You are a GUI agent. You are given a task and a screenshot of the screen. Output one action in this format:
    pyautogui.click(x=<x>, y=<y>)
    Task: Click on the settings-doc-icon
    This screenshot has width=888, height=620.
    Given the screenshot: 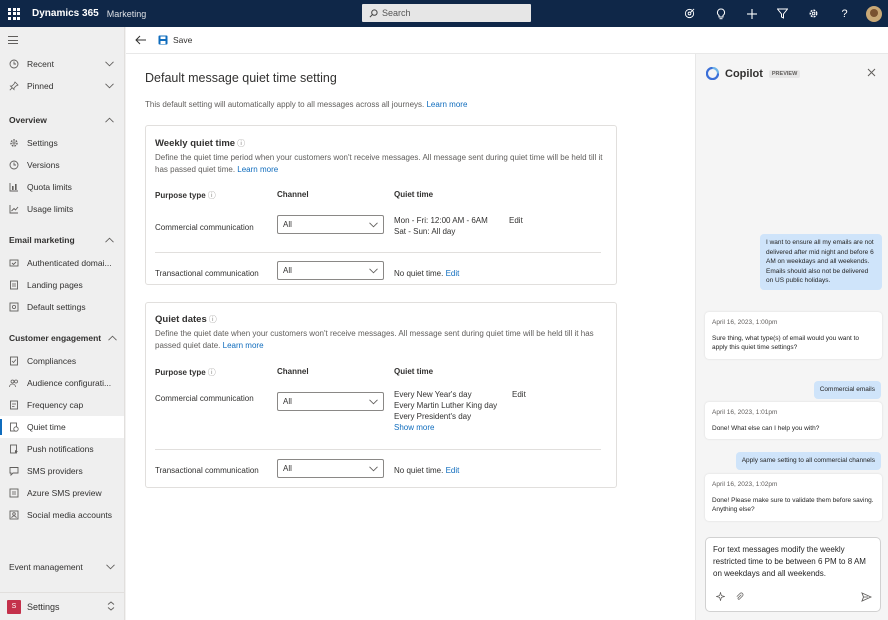 What is the action you would take?
    pyautogui.click(x=14, y=307)
    